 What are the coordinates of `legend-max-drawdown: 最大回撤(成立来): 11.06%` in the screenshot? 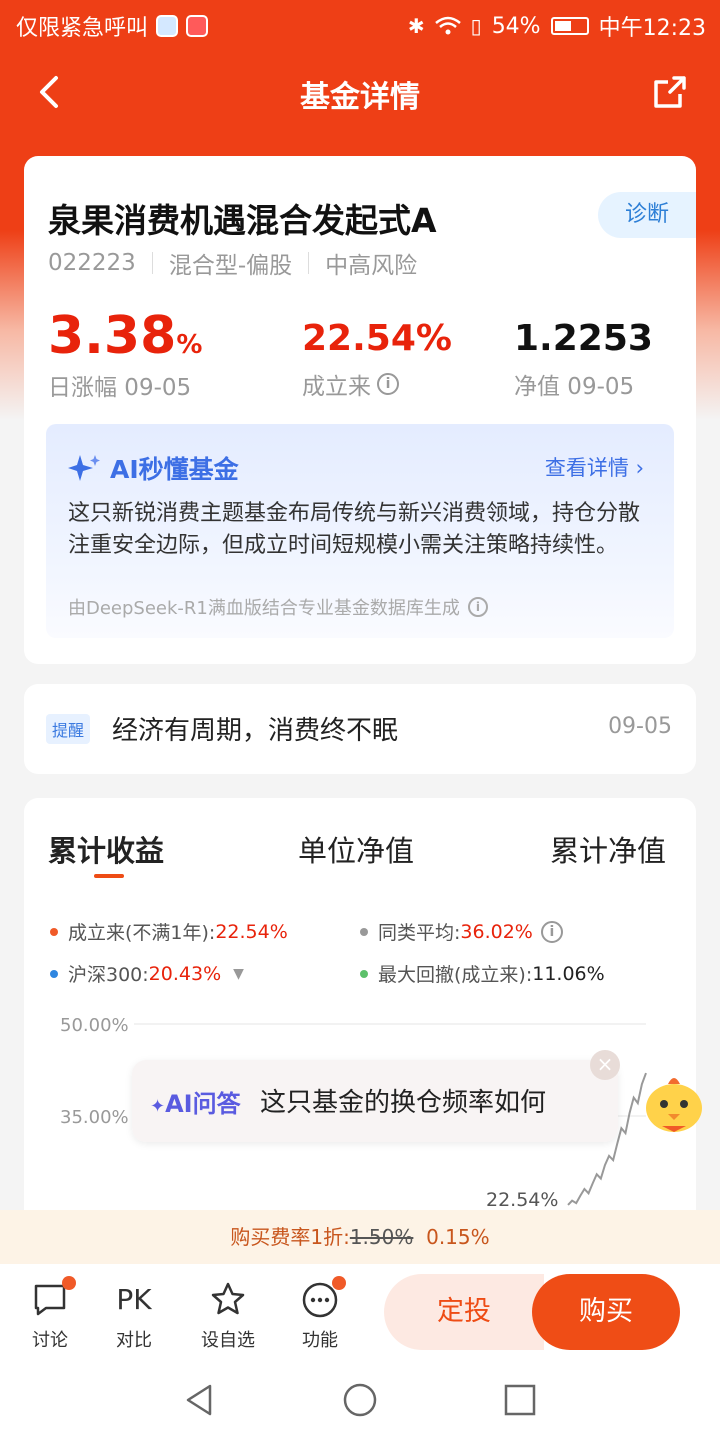 It's located at (482, 973).